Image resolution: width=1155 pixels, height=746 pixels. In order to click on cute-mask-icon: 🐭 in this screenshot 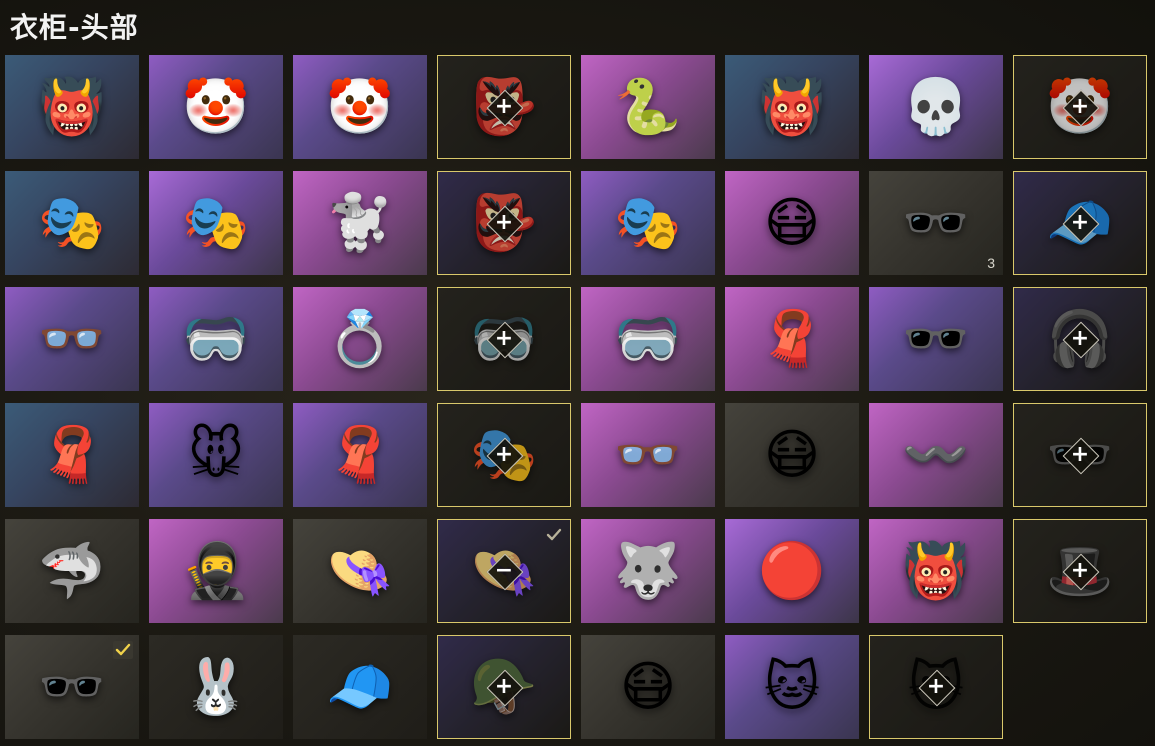, I will do `click(216, 454)`.